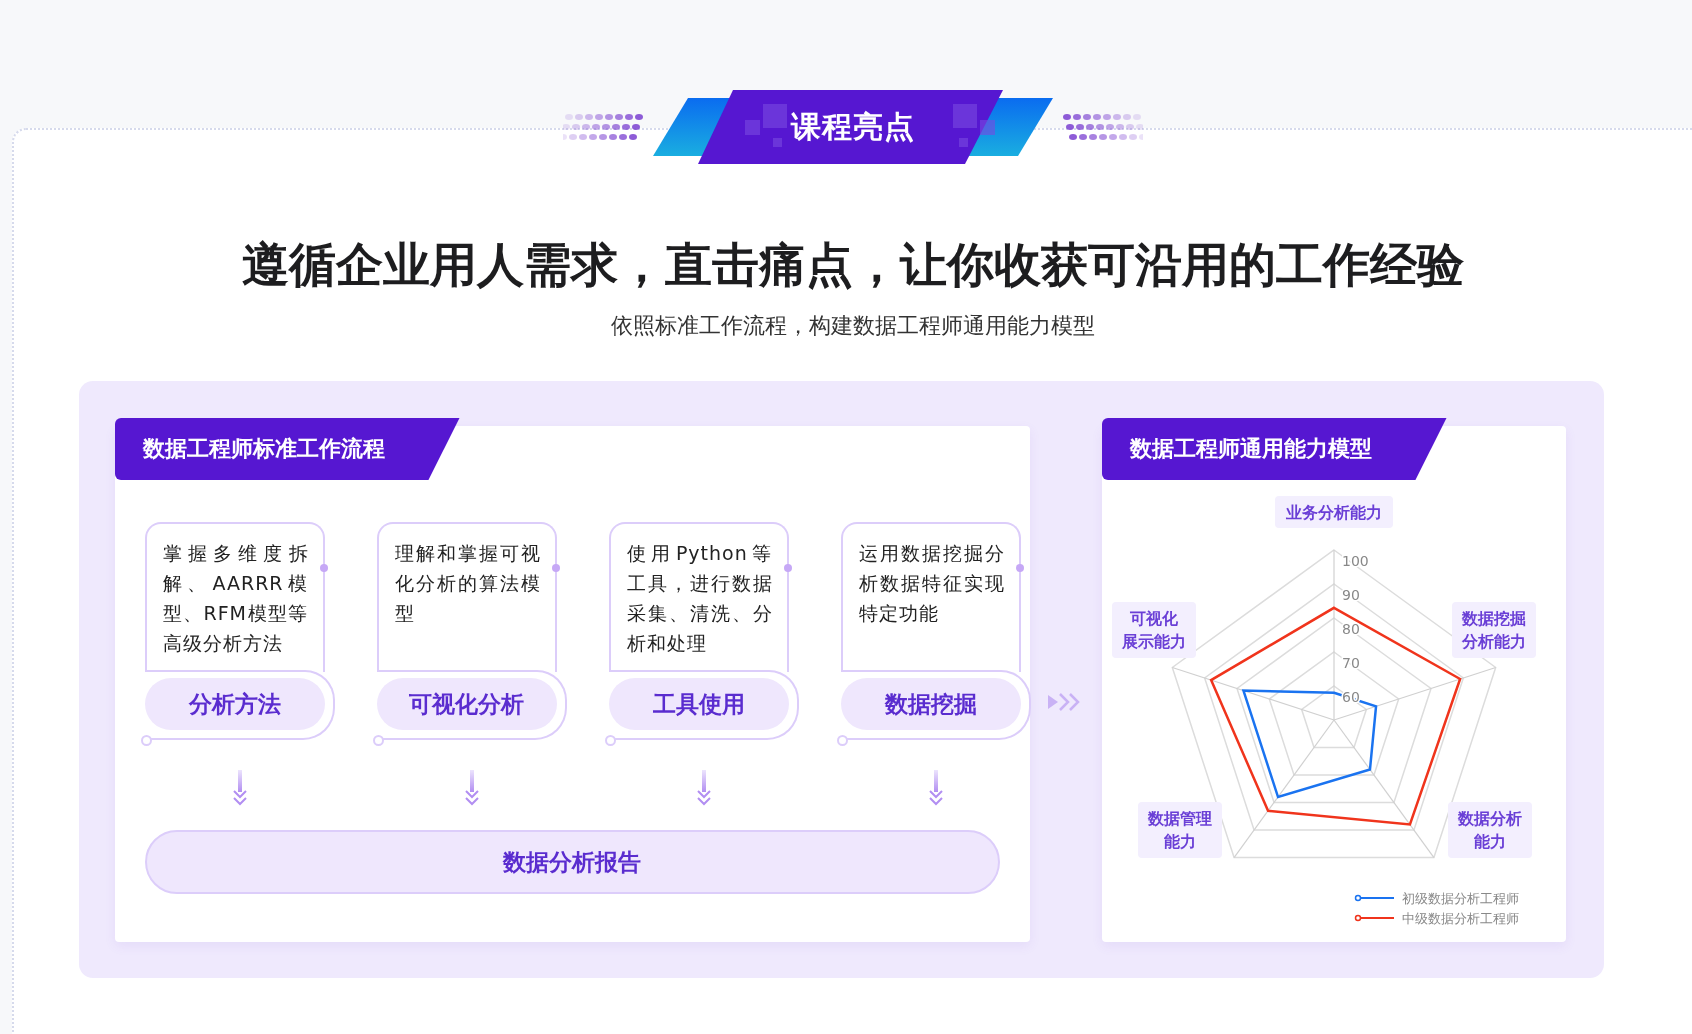 Image resolution: width=1692 pixels, height=1034 pixels. Describe the element at coordinates (853, 326) in the screenshot. I see `subheadline: 依照标准工作流程，构建数据工程师通用能力模型` at that location.